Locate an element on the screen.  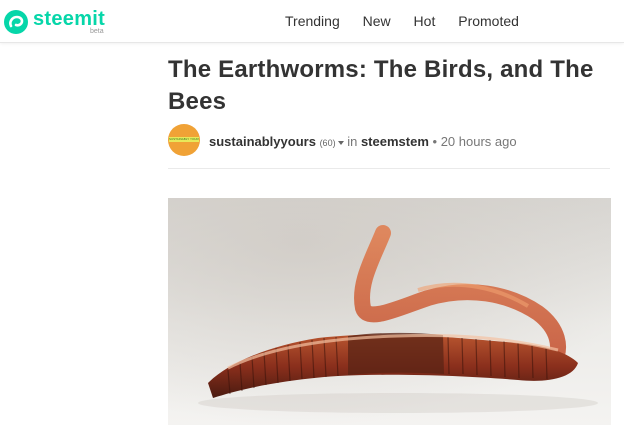
nav-hot: Hot is located at coordinates (425, 21).